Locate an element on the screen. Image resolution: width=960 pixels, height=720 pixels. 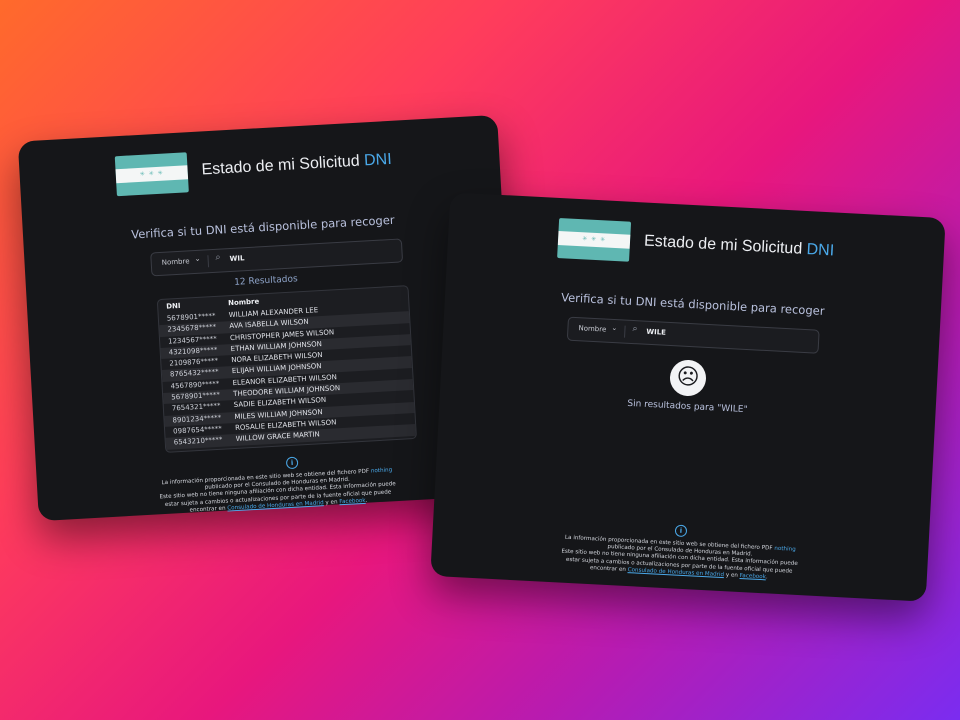
flag-stars: ✳ ✳ ✳ is located at coordinates (151, 173).